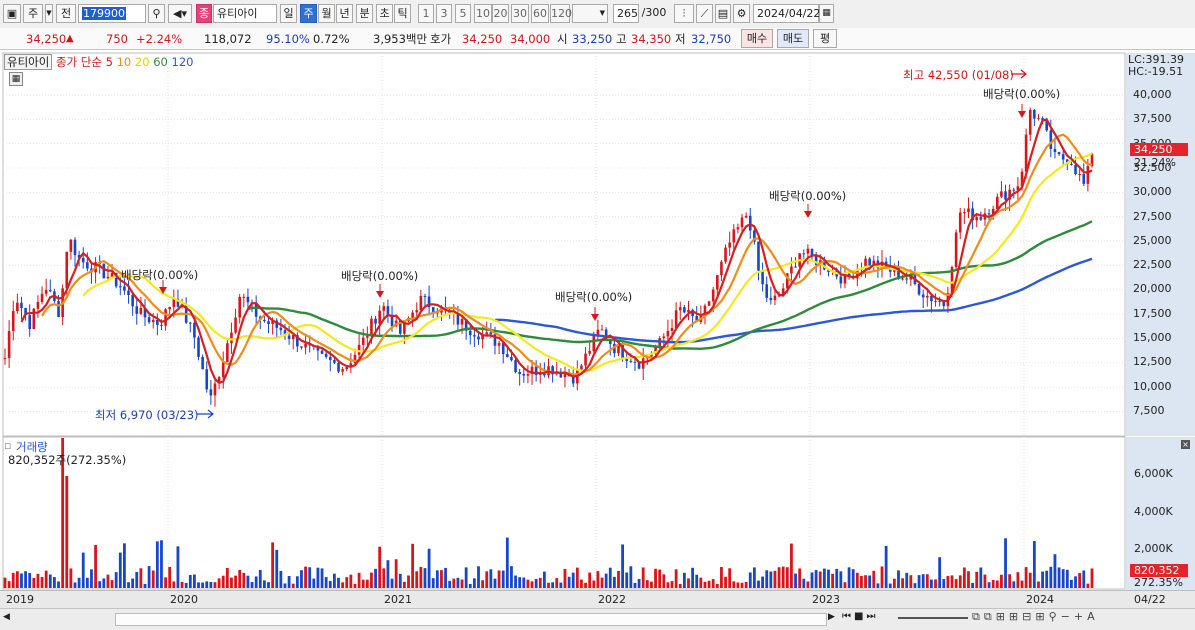  I want to click on date-input: 2024/04/22, so click(786, 13).